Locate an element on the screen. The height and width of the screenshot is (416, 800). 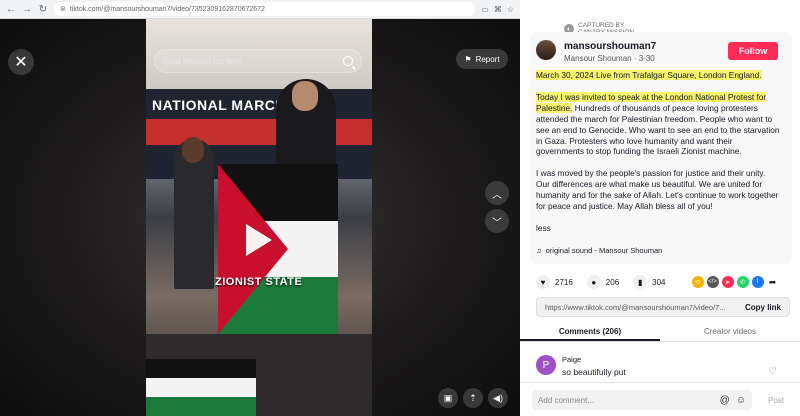
banner-red-strip is located at coordinates (259, 132).